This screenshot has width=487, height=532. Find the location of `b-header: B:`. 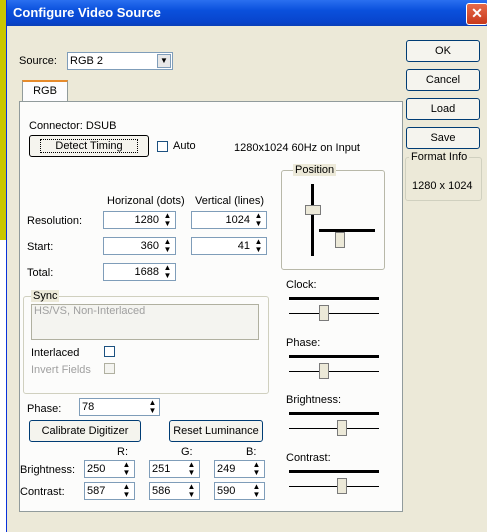

b-header: B: is located at coordinates (251, 452).